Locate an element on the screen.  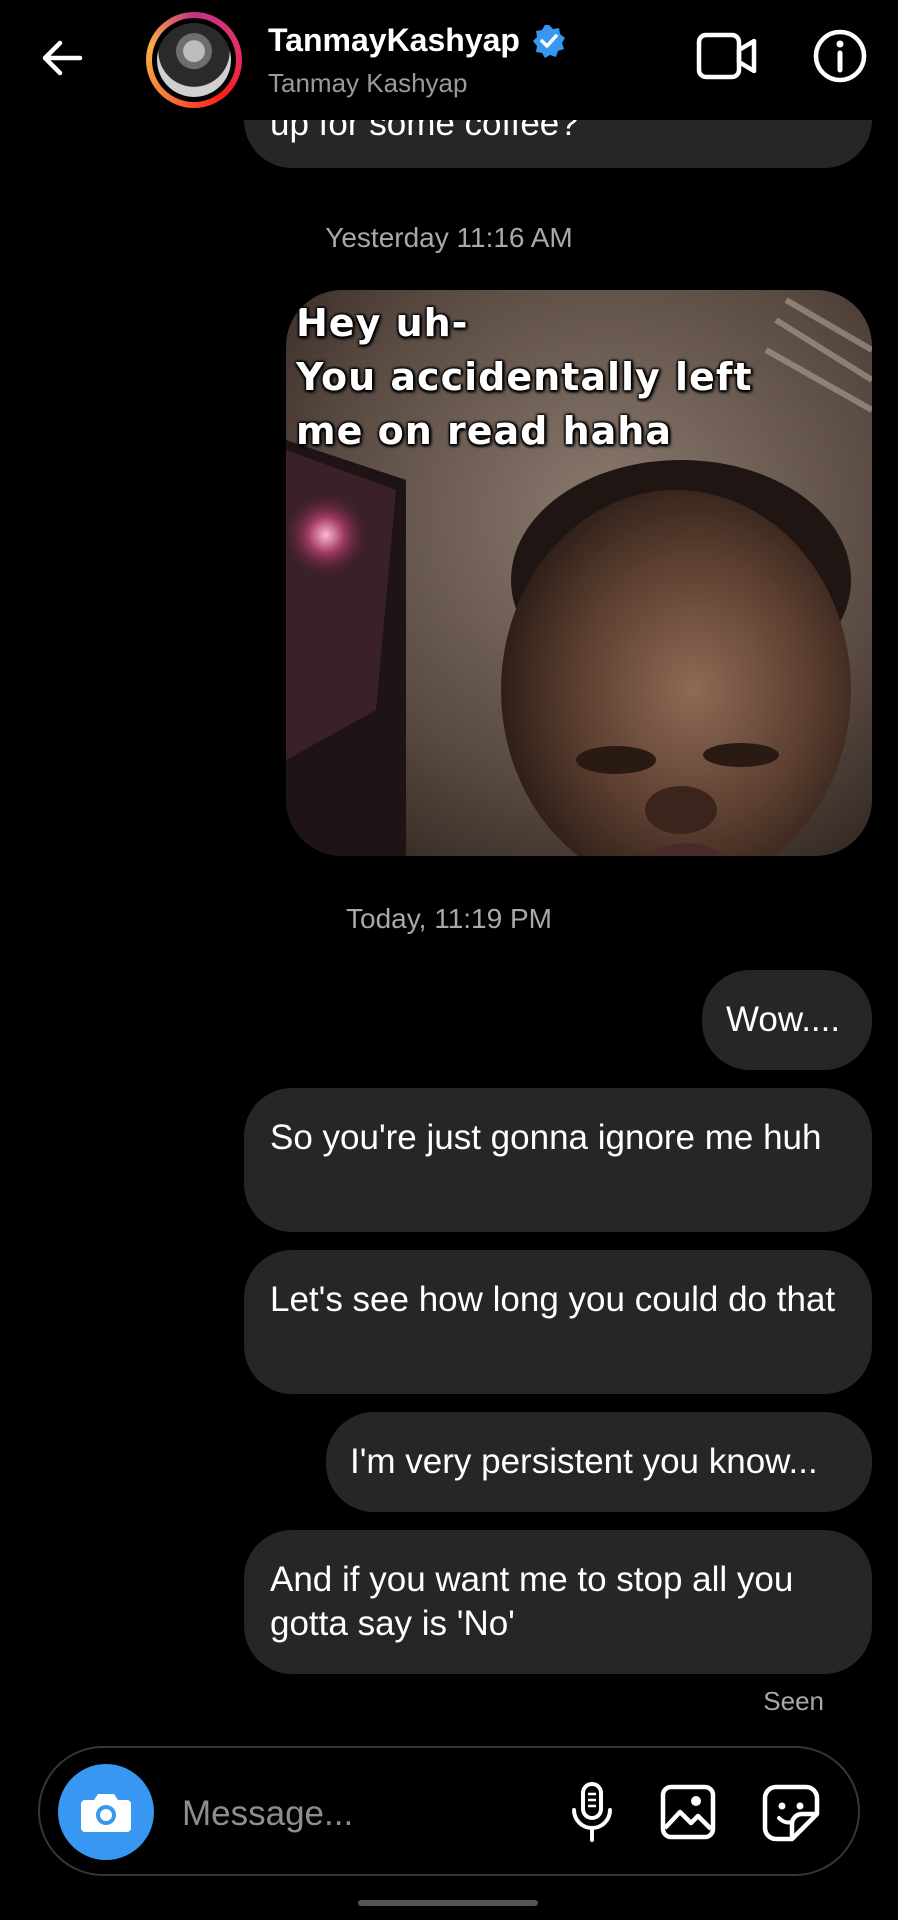
chat-header: TanmayKashyap Tanmay Kashyap is located at coordinates (449, 60).